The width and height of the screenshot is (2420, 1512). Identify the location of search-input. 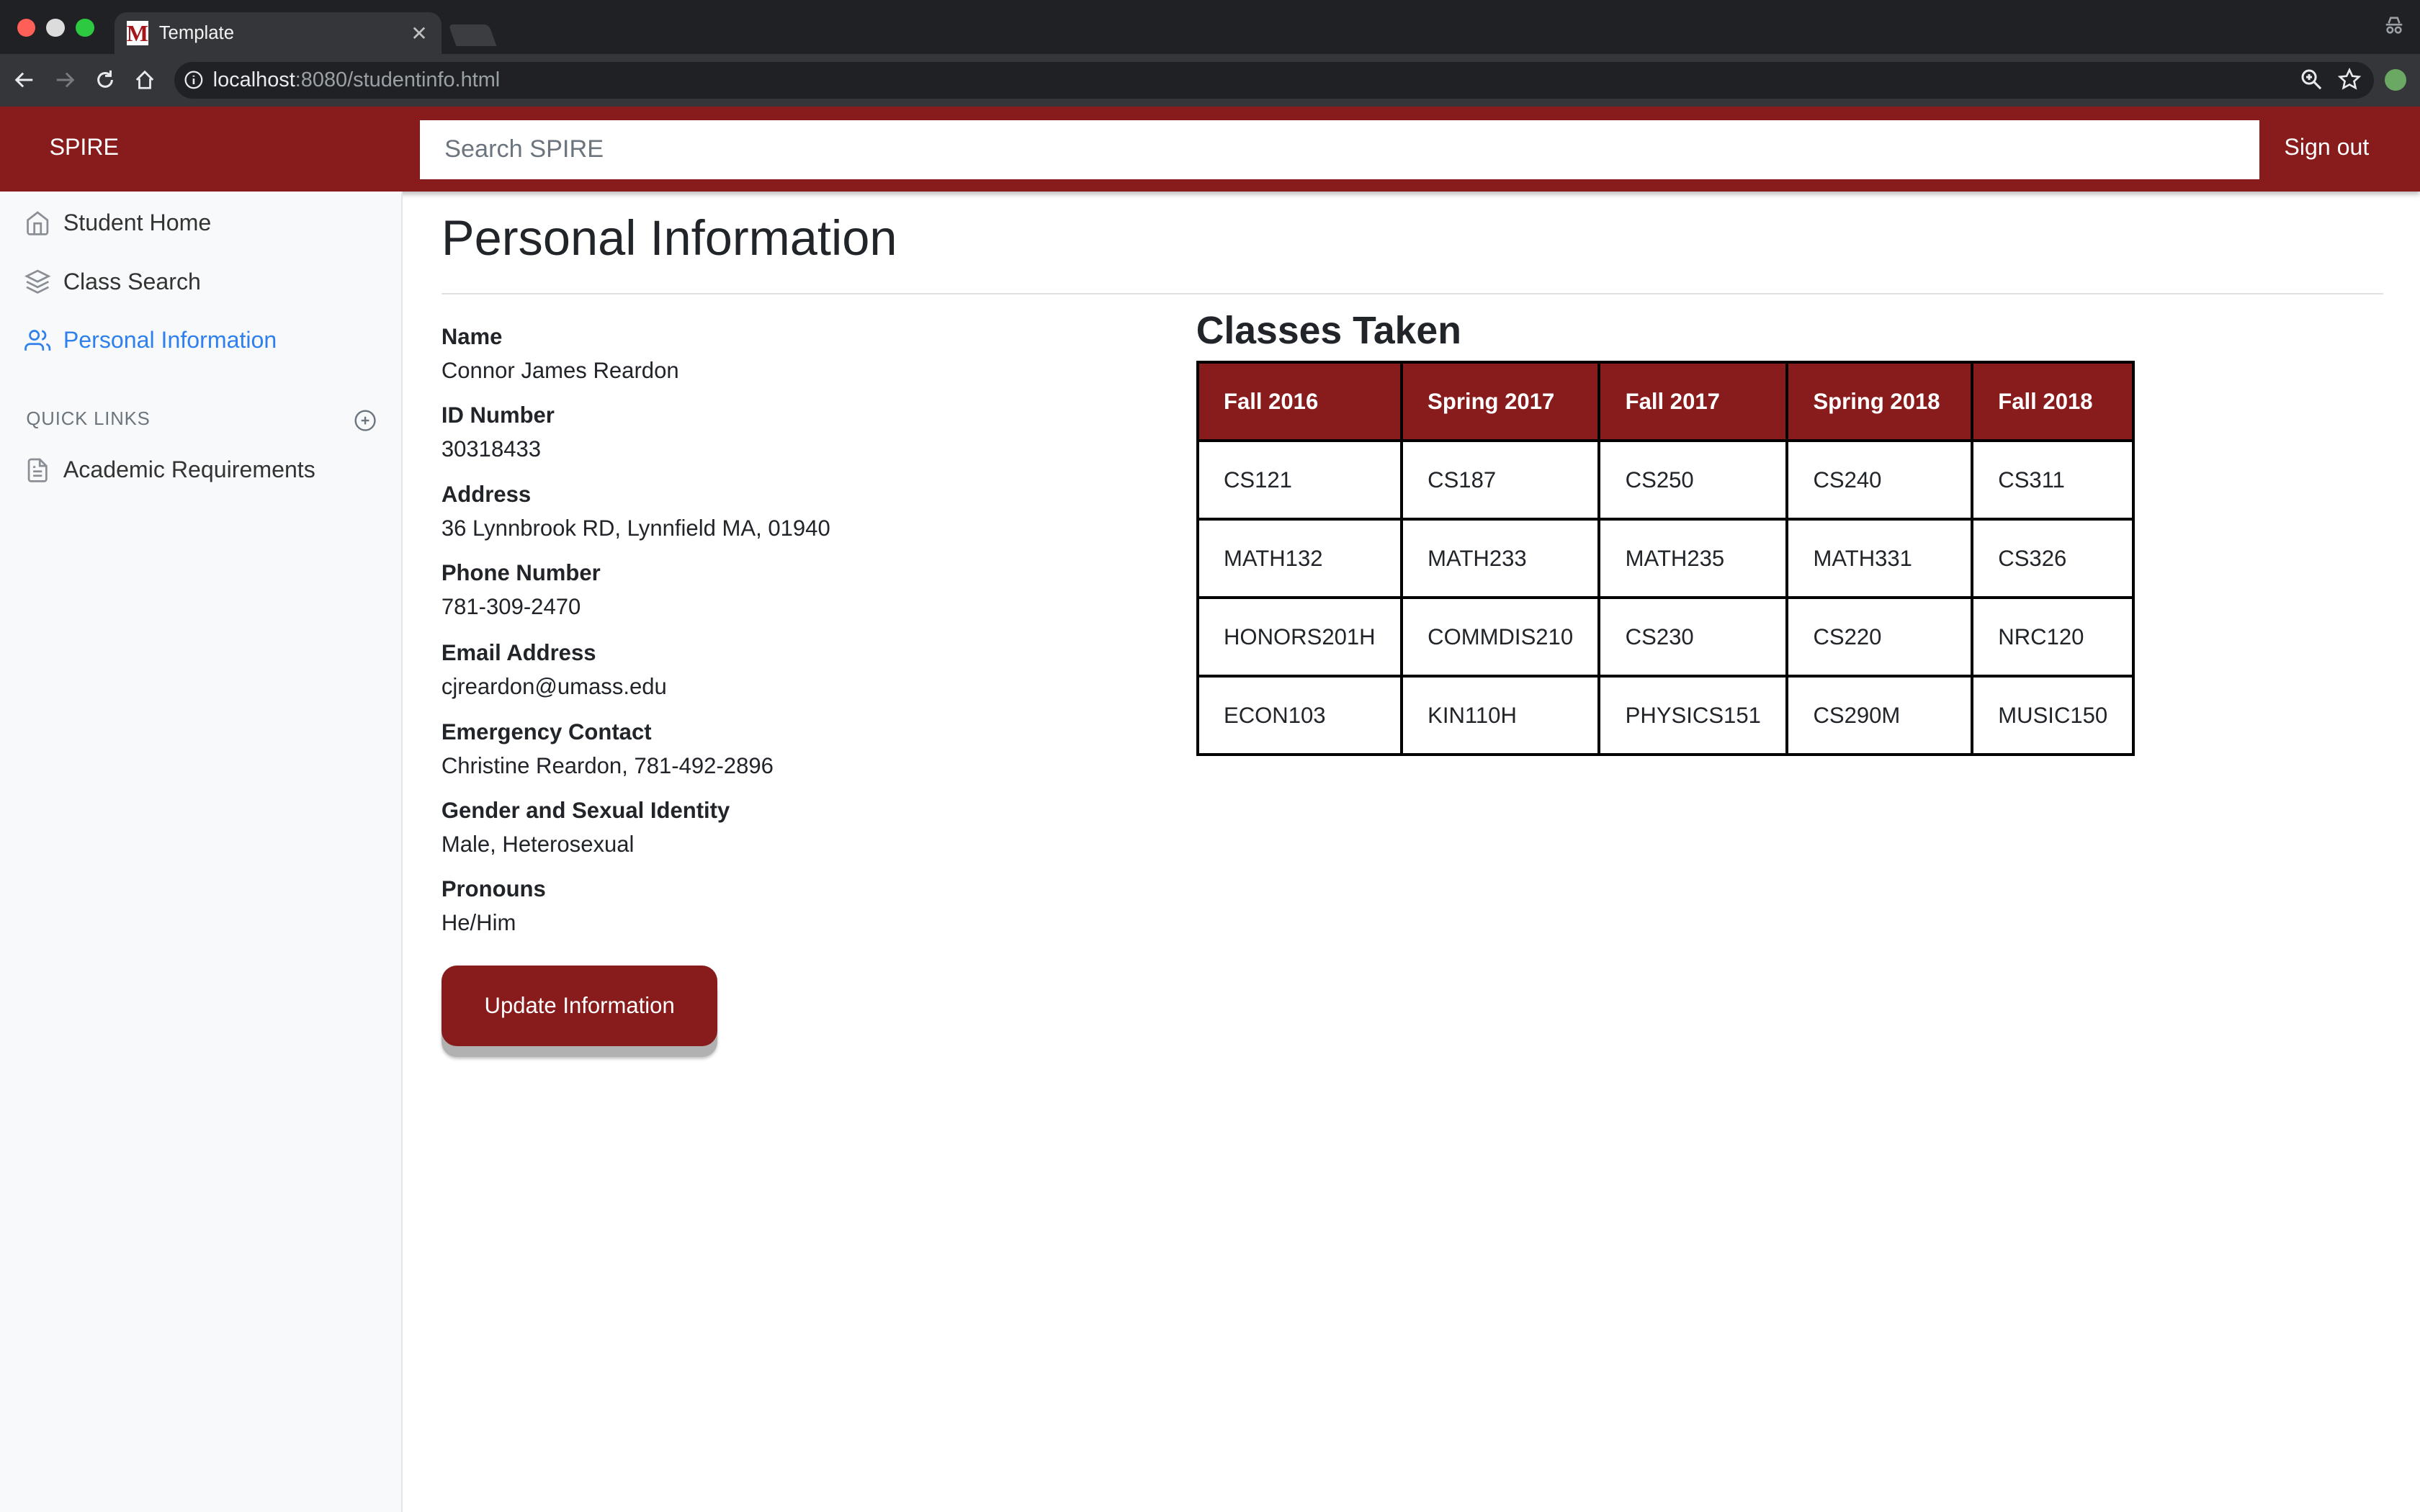
(1339, 149).